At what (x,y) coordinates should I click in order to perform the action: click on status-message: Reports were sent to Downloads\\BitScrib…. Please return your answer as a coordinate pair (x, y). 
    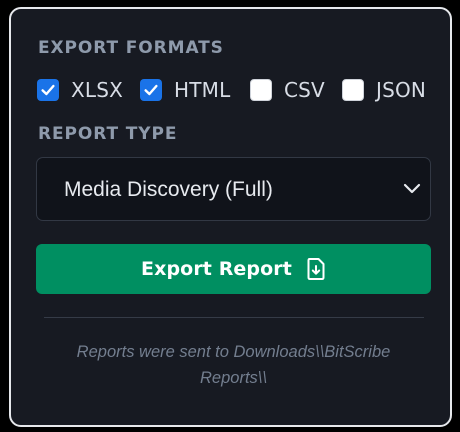
    Looking at the image, I should click on (233, 365).